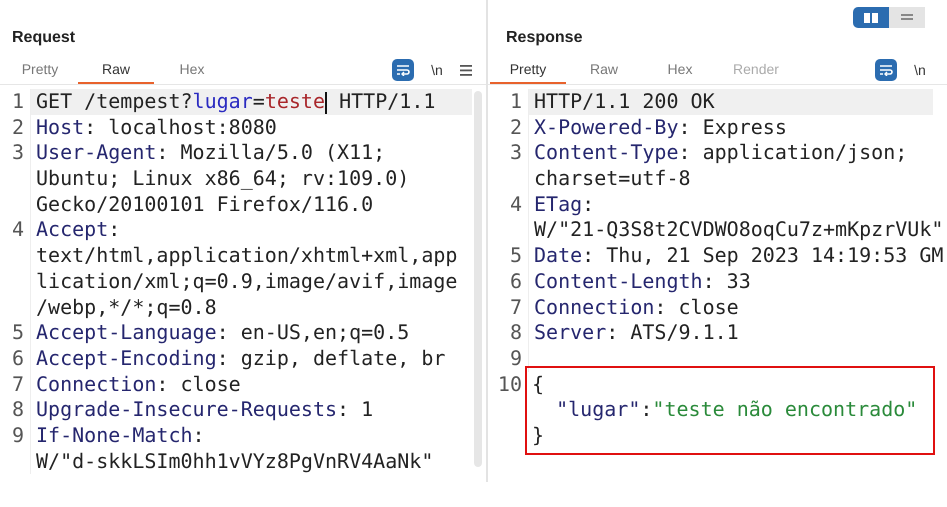  Describe the element at coordinates (258, 101) in the screenshot. I see `code-text: =` at that location.